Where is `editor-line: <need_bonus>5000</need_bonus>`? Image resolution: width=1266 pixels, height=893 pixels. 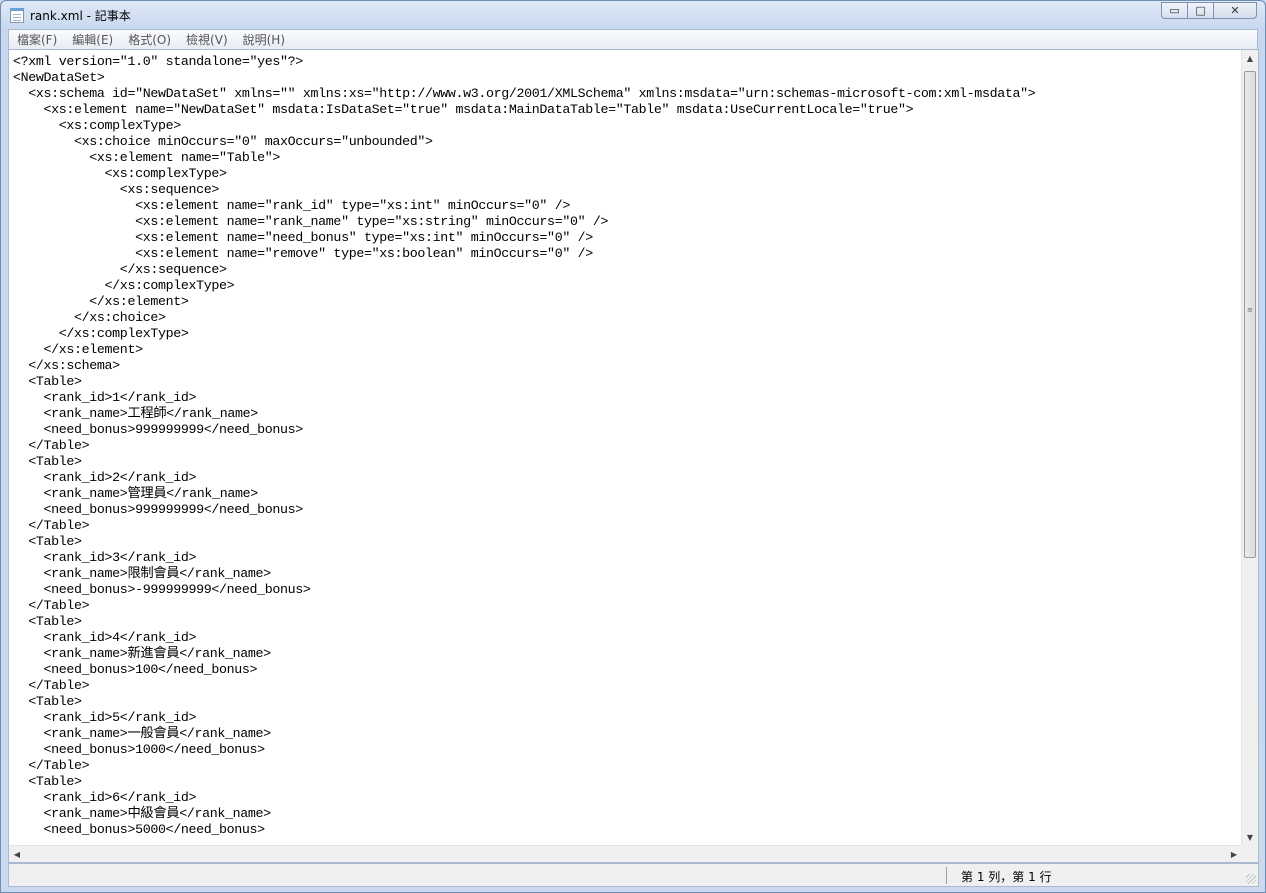
editor-line: <need_bonus>5000</need_bonus> is located at coordinates (139, 829).